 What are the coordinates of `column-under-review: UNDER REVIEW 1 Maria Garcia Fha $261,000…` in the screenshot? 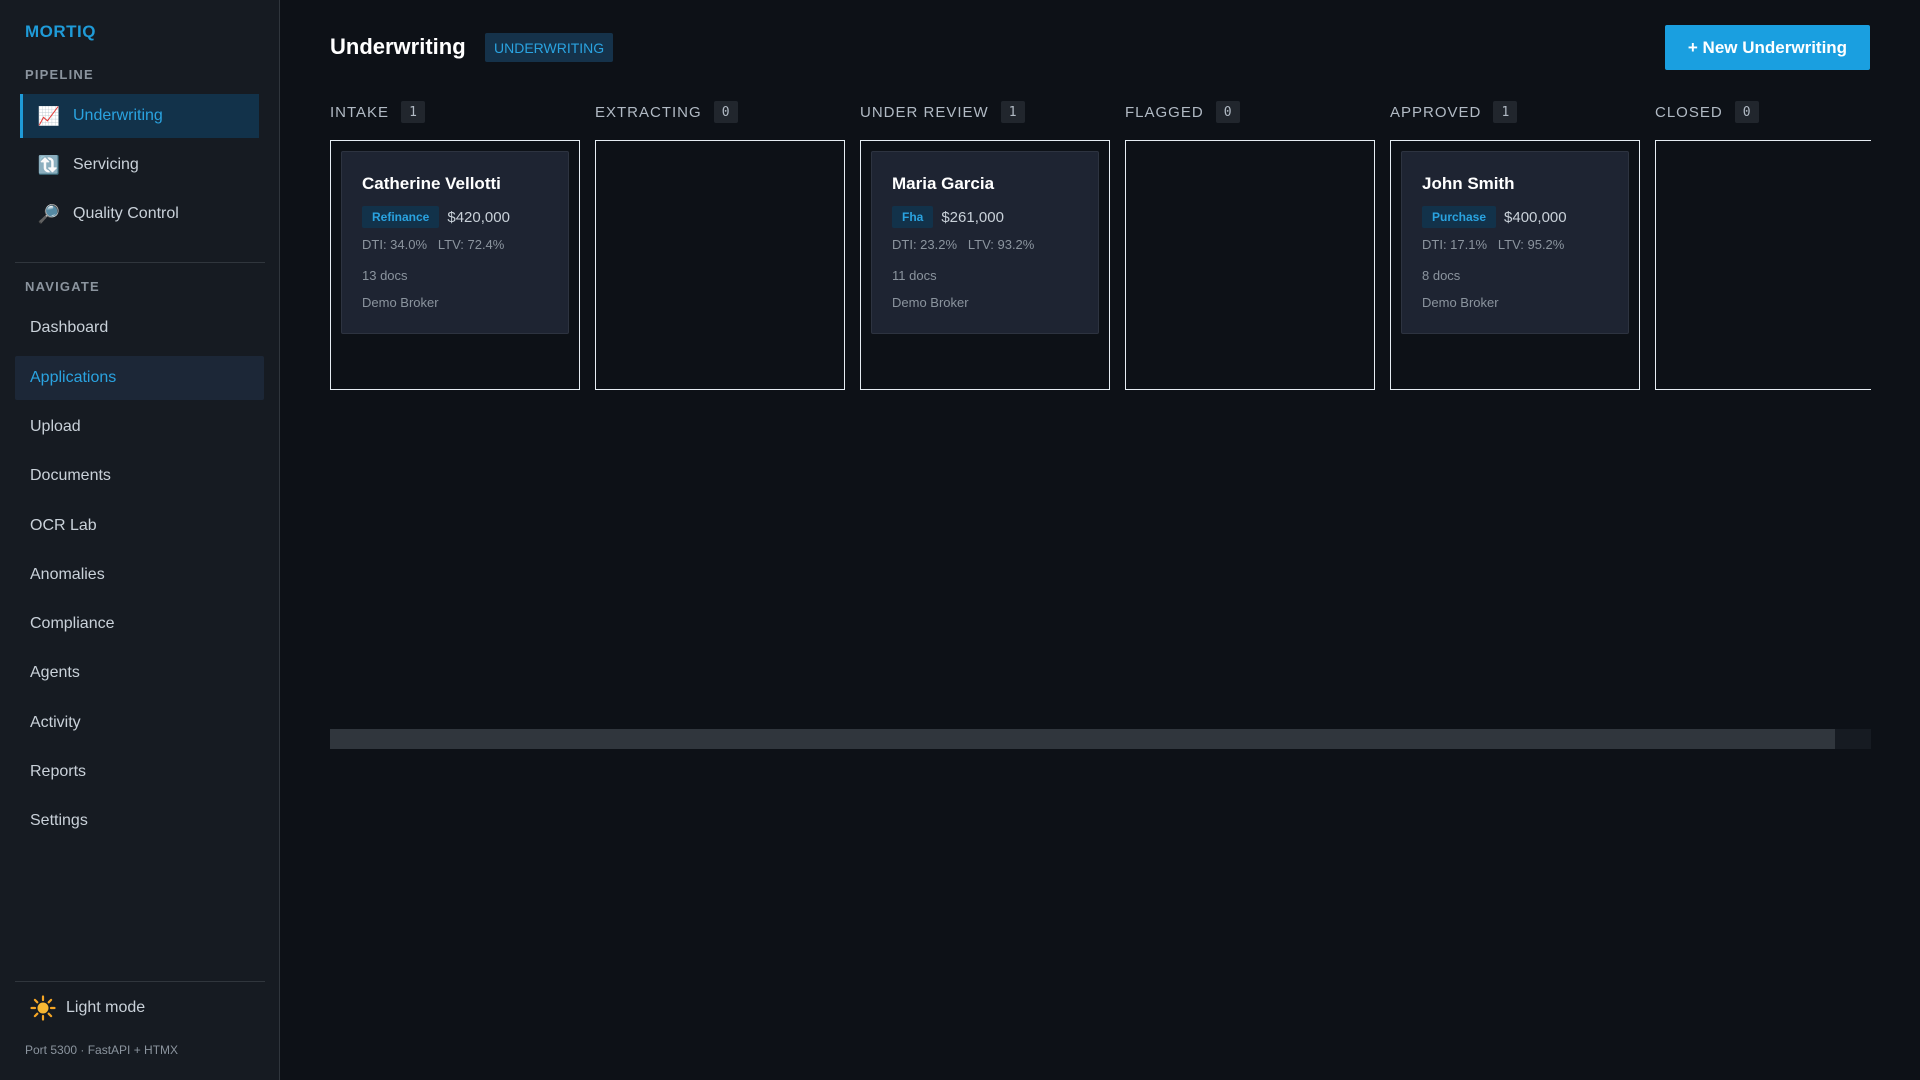 It's located at (985, 245).